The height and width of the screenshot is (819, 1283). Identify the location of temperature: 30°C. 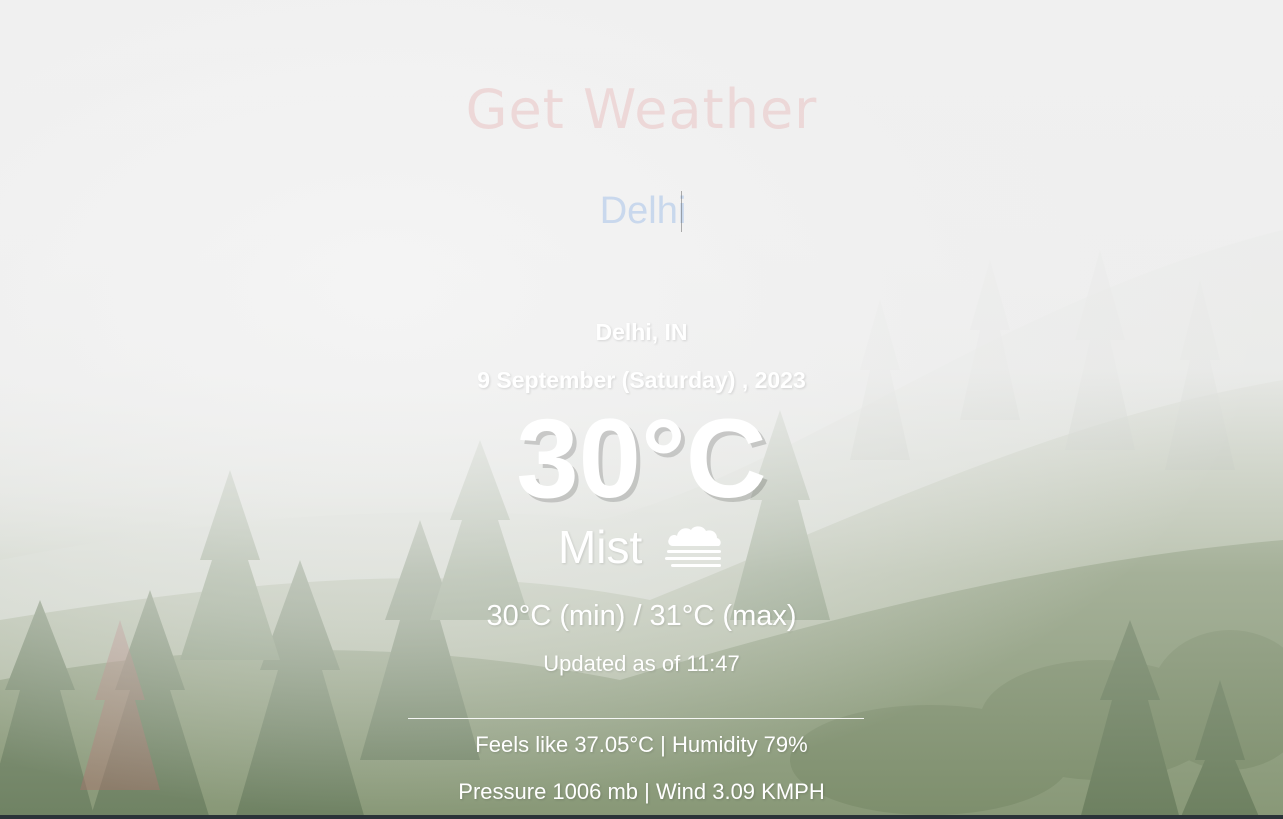
(641, 458).